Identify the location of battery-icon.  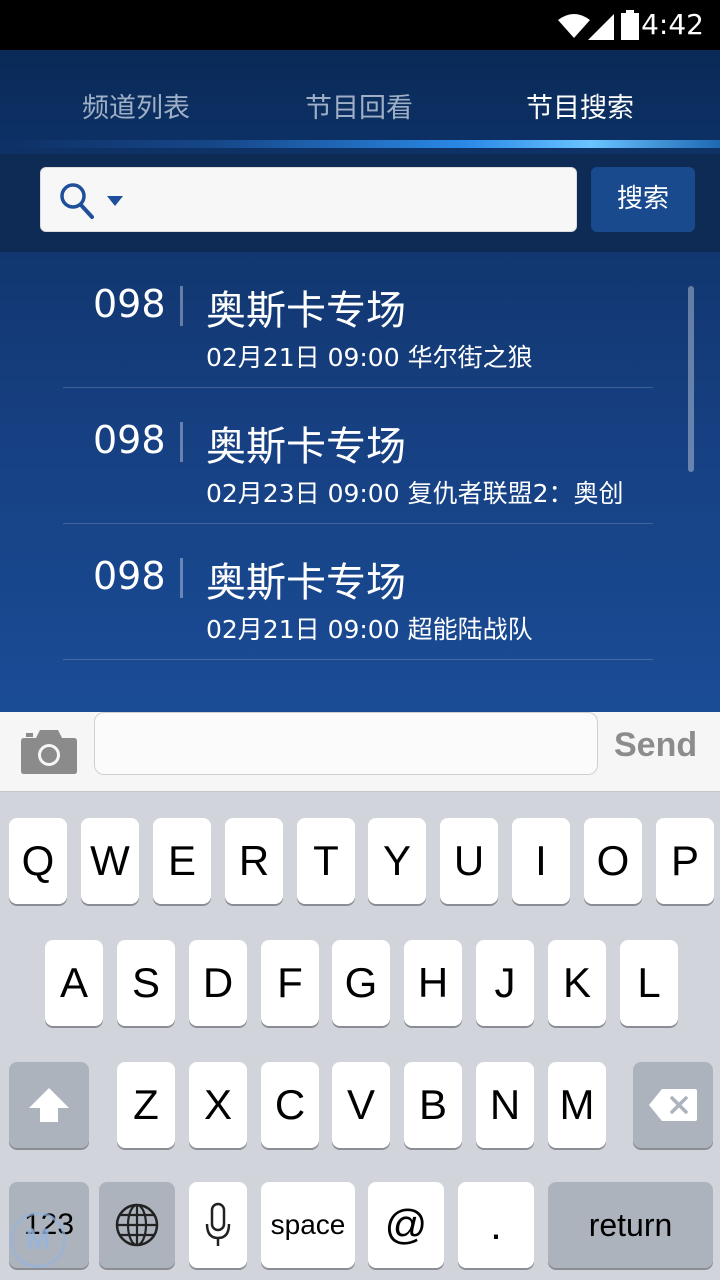
(630, 25).